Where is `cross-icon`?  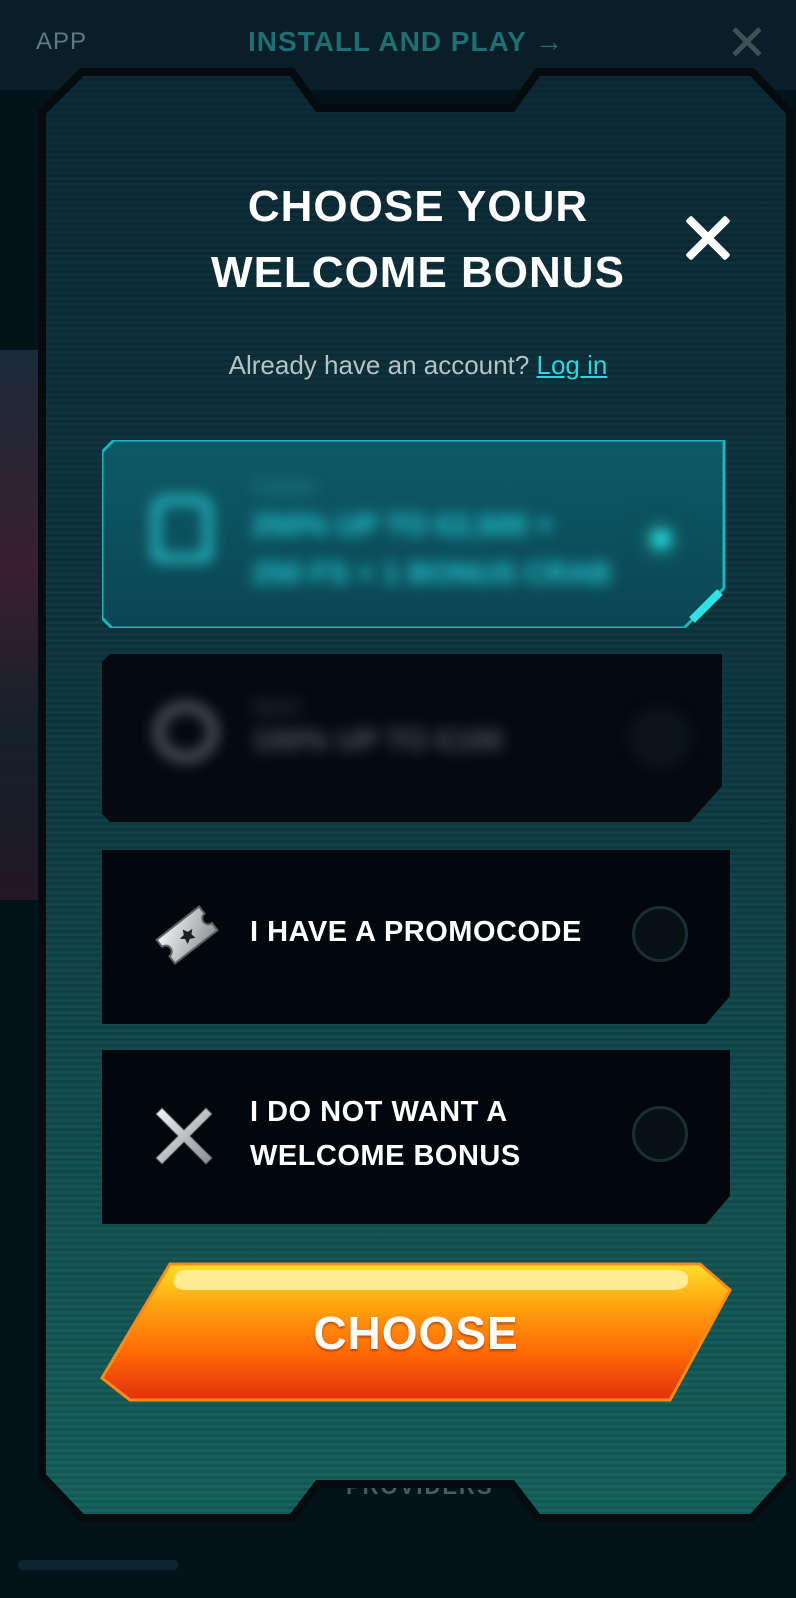 cross-icon is located at coordinates (184, 1136).